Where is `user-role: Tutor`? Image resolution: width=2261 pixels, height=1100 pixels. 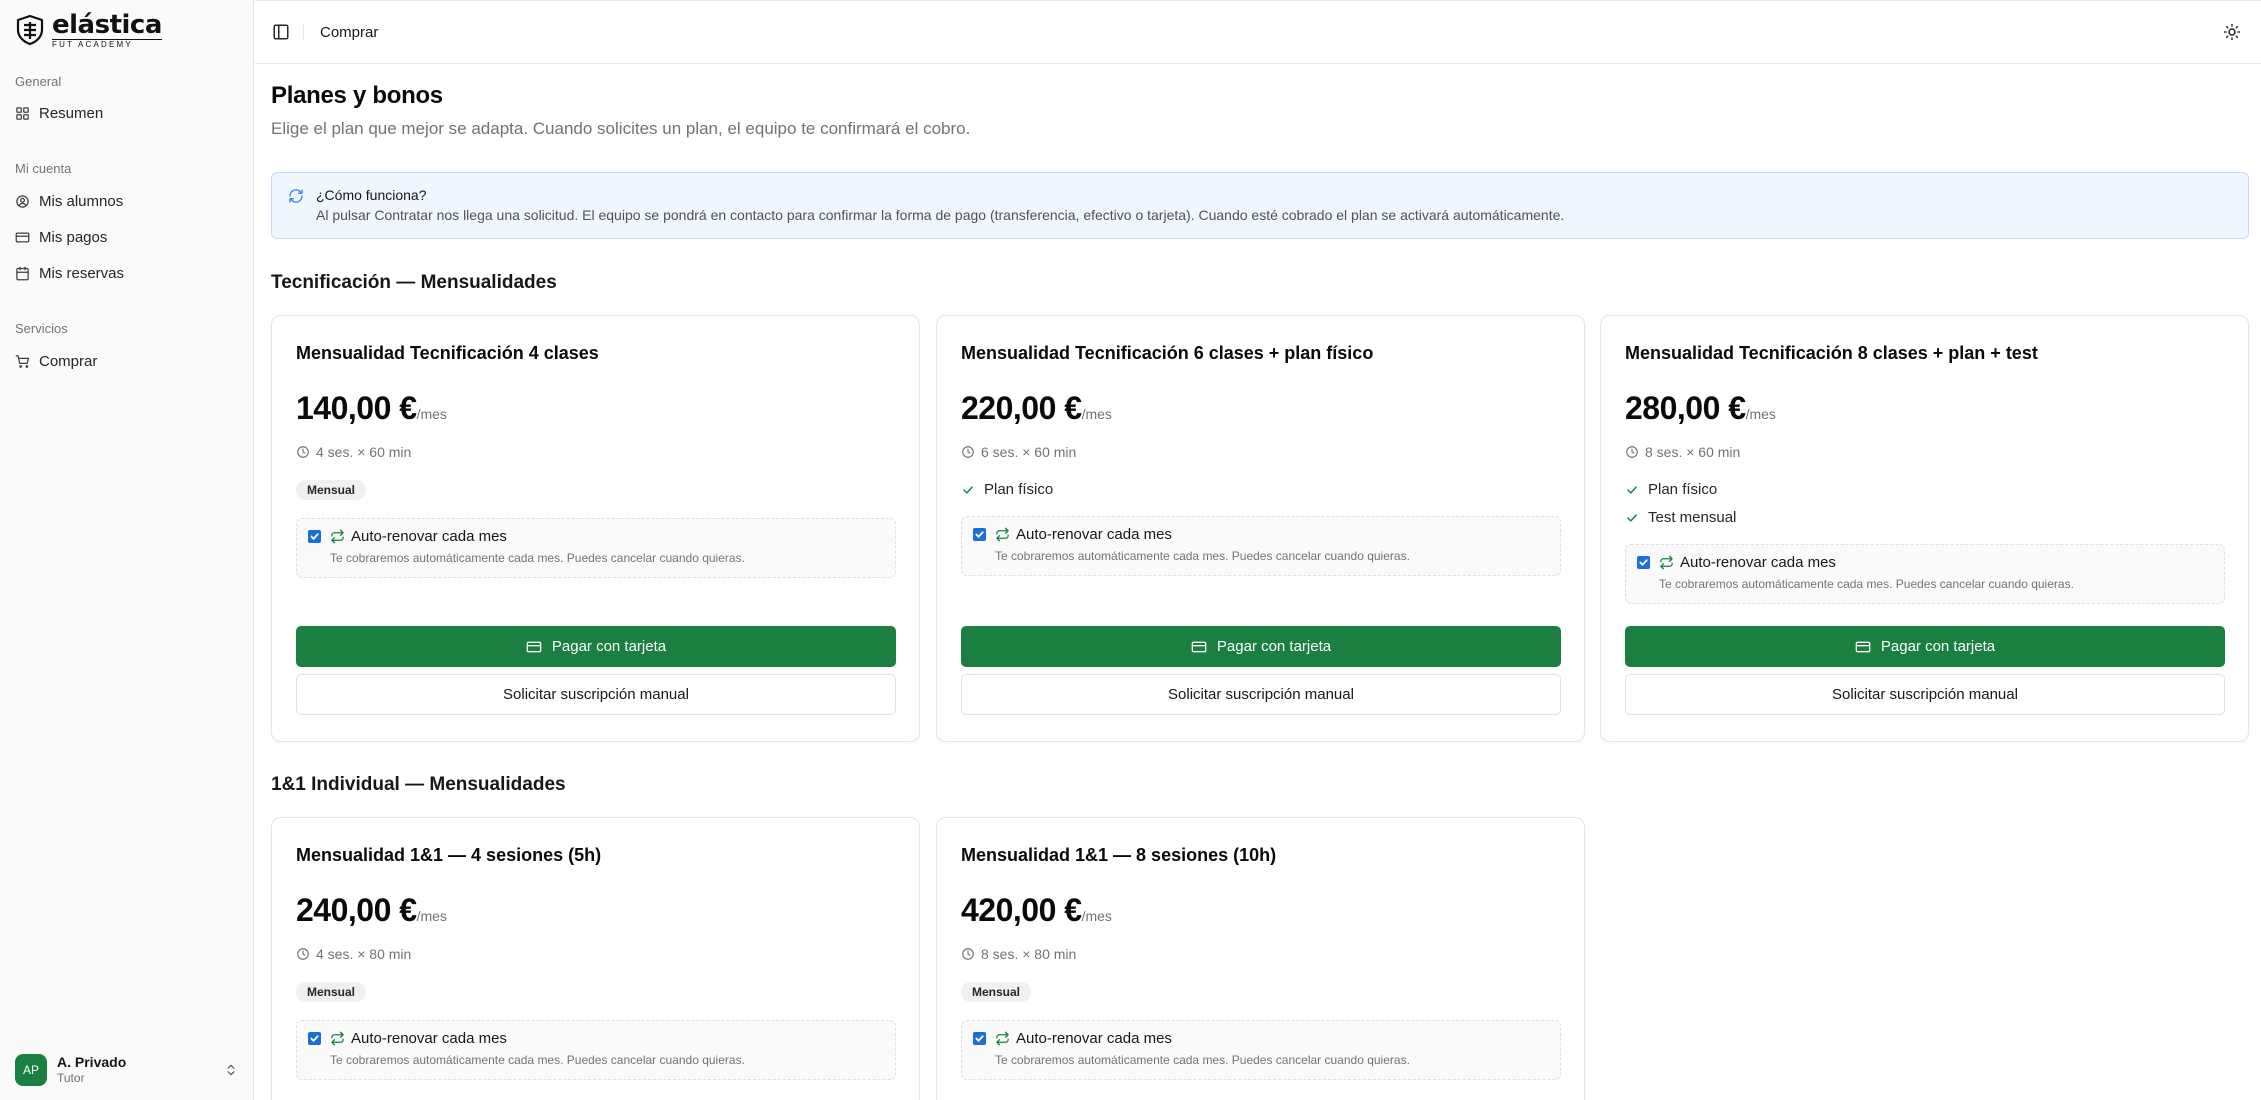 user-role: Tutor is located at coordinates (71, 1078).